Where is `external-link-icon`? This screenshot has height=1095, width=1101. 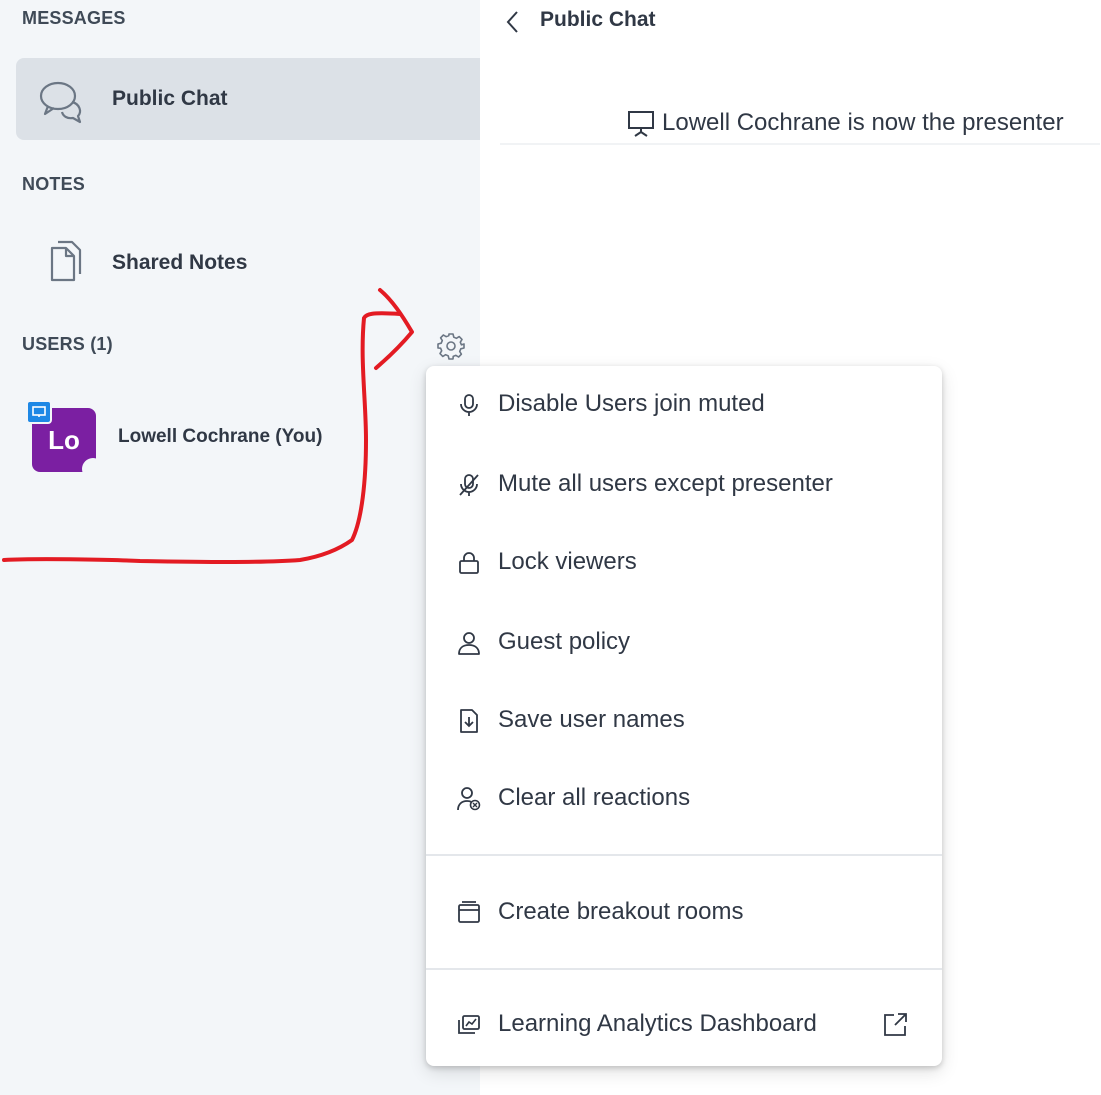
external-link-icon is located at coordinates (895, 1024).